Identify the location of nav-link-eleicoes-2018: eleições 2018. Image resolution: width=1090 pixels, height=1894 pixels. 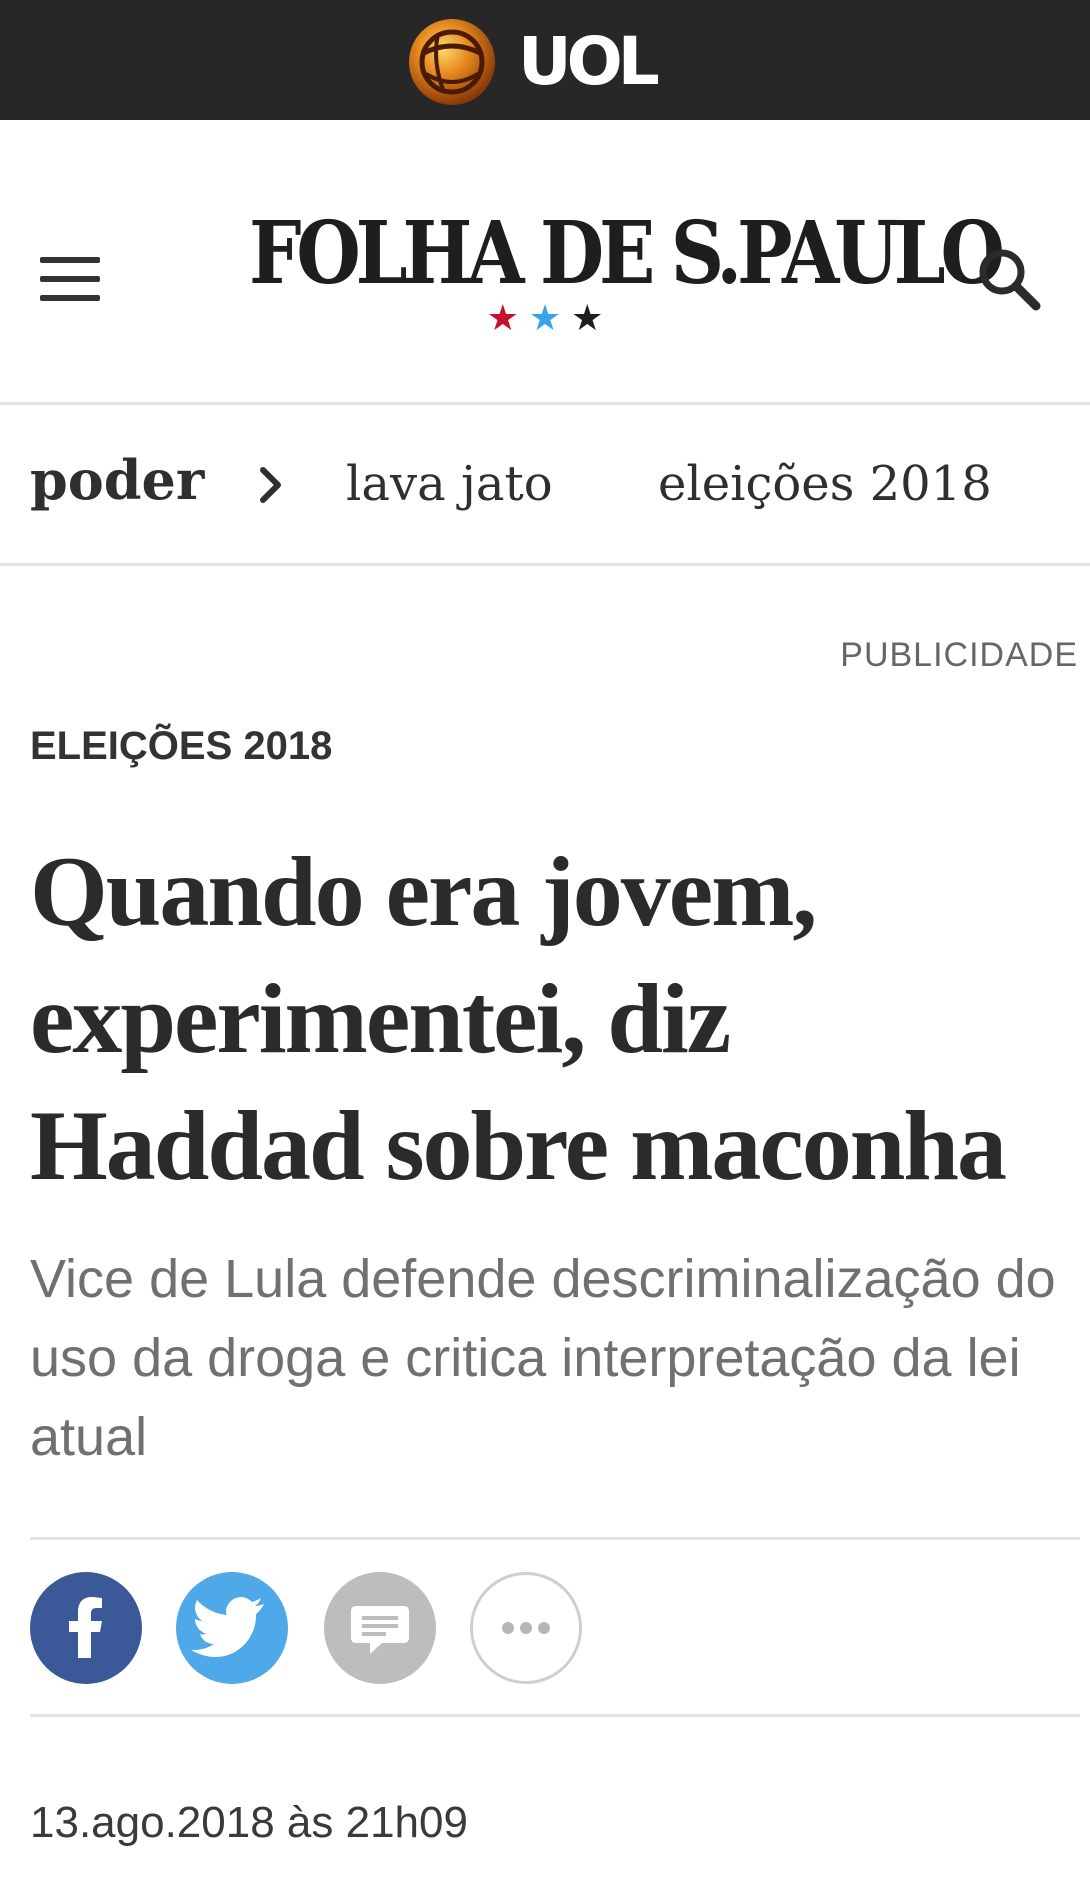
(825, 484).